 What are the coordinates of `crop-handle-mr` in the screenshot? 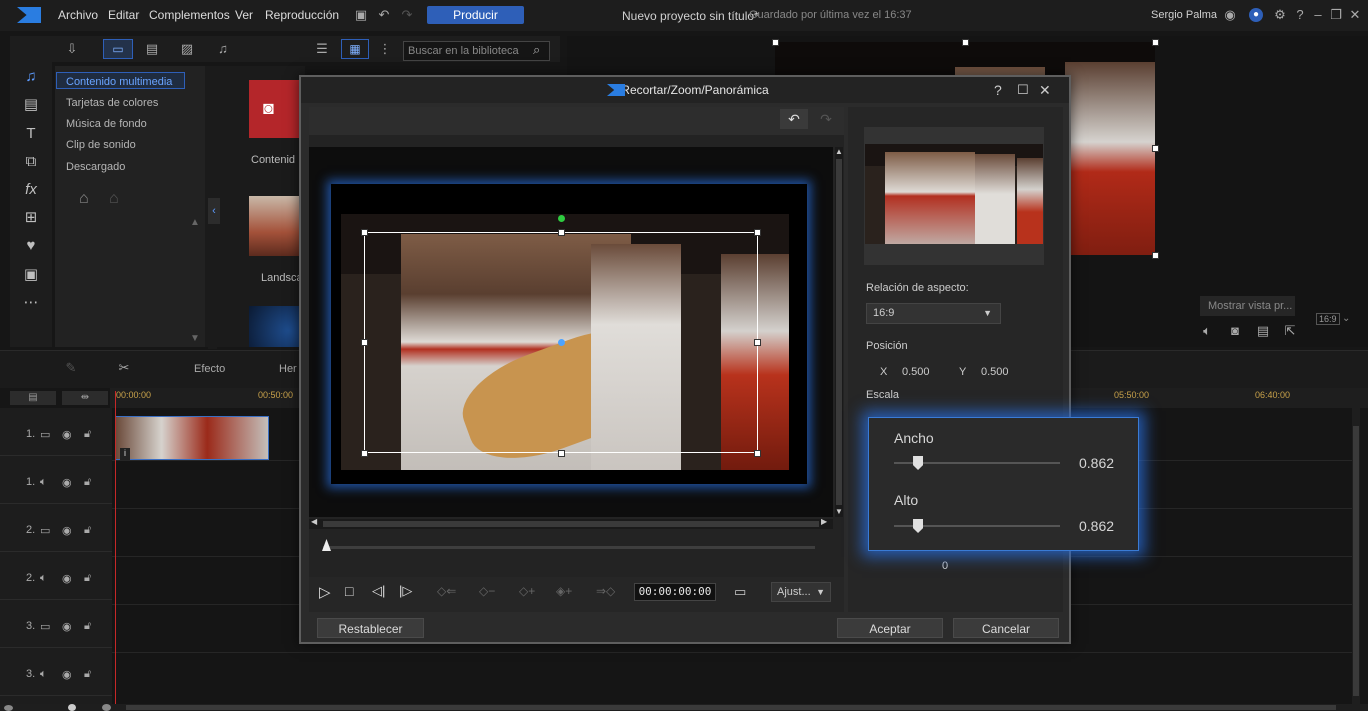 It's located at (757, 342).